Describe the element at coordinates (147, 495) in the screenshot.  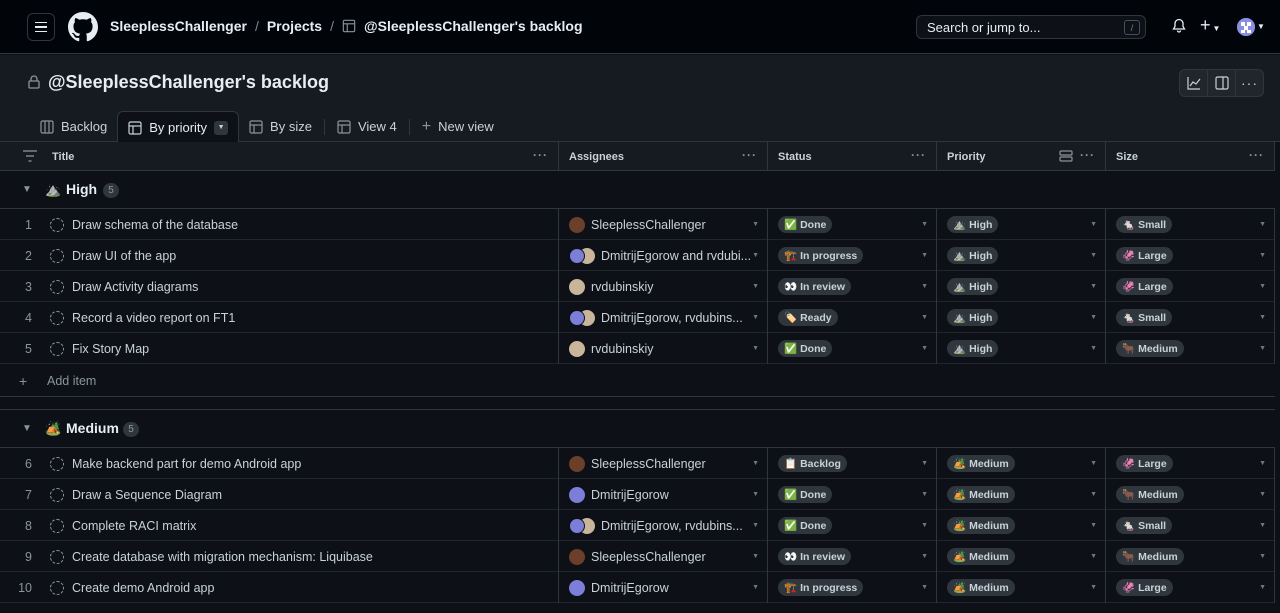
I see `item-title: Draw a Sequence Diagram` at that location.